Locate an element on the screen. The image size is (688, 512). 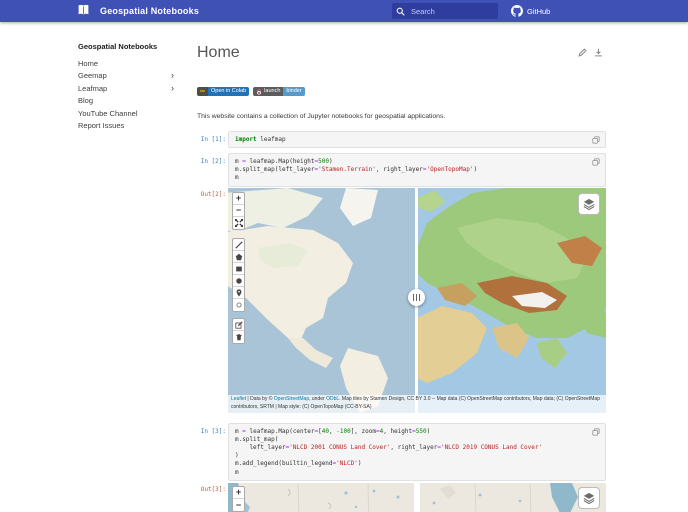
cell-prompt-in-2: In [2]: is located at coordinates (213, 161).